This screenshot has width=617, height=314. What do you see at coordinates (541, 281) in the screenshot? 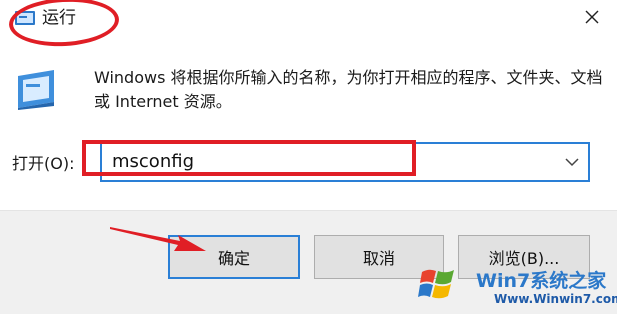
I see `watermark-name: Win7系统之家` at bounding box center [541, 281].